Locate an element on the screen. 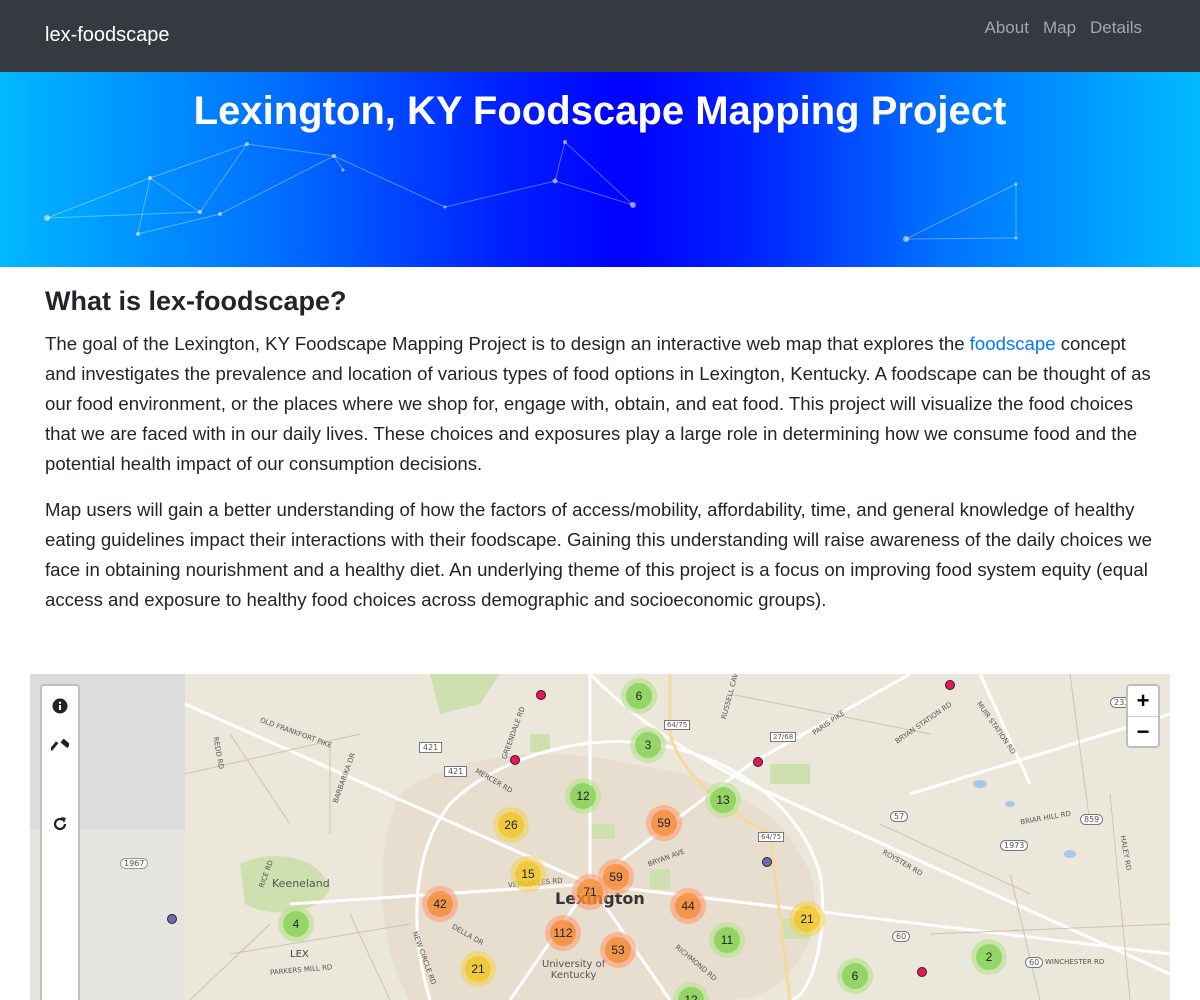 The image size is (1200, 1000). marker-cluster: 11 is located at coordinates (727, 940).